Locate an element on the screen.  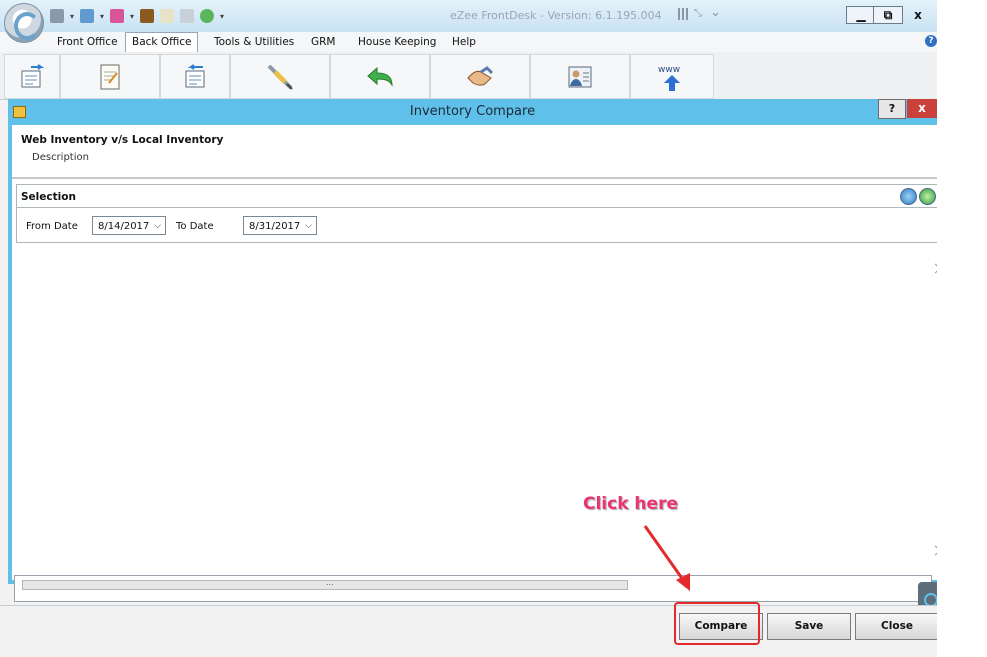
chevron-down-icon: ⌄ is located at coordinates (715, 12).